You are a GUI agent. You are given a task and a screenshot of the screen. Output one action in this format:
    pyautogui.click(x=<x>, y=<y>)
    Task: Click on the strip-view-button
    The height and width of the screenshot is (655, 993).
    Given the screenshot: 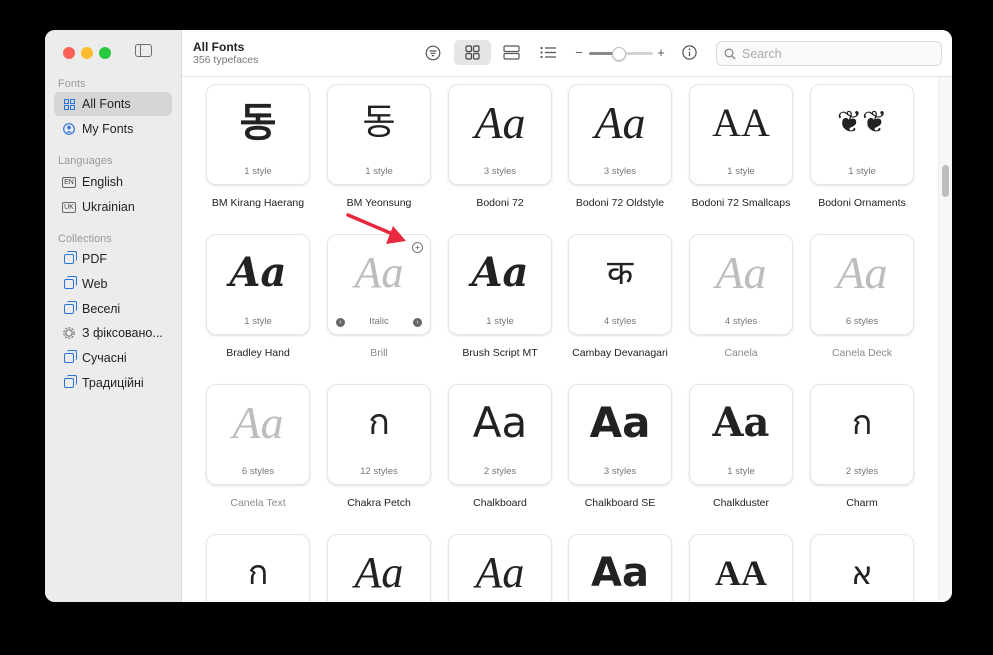 What is the action you would take?
    pyautogui.click(x=511, y=52)
    